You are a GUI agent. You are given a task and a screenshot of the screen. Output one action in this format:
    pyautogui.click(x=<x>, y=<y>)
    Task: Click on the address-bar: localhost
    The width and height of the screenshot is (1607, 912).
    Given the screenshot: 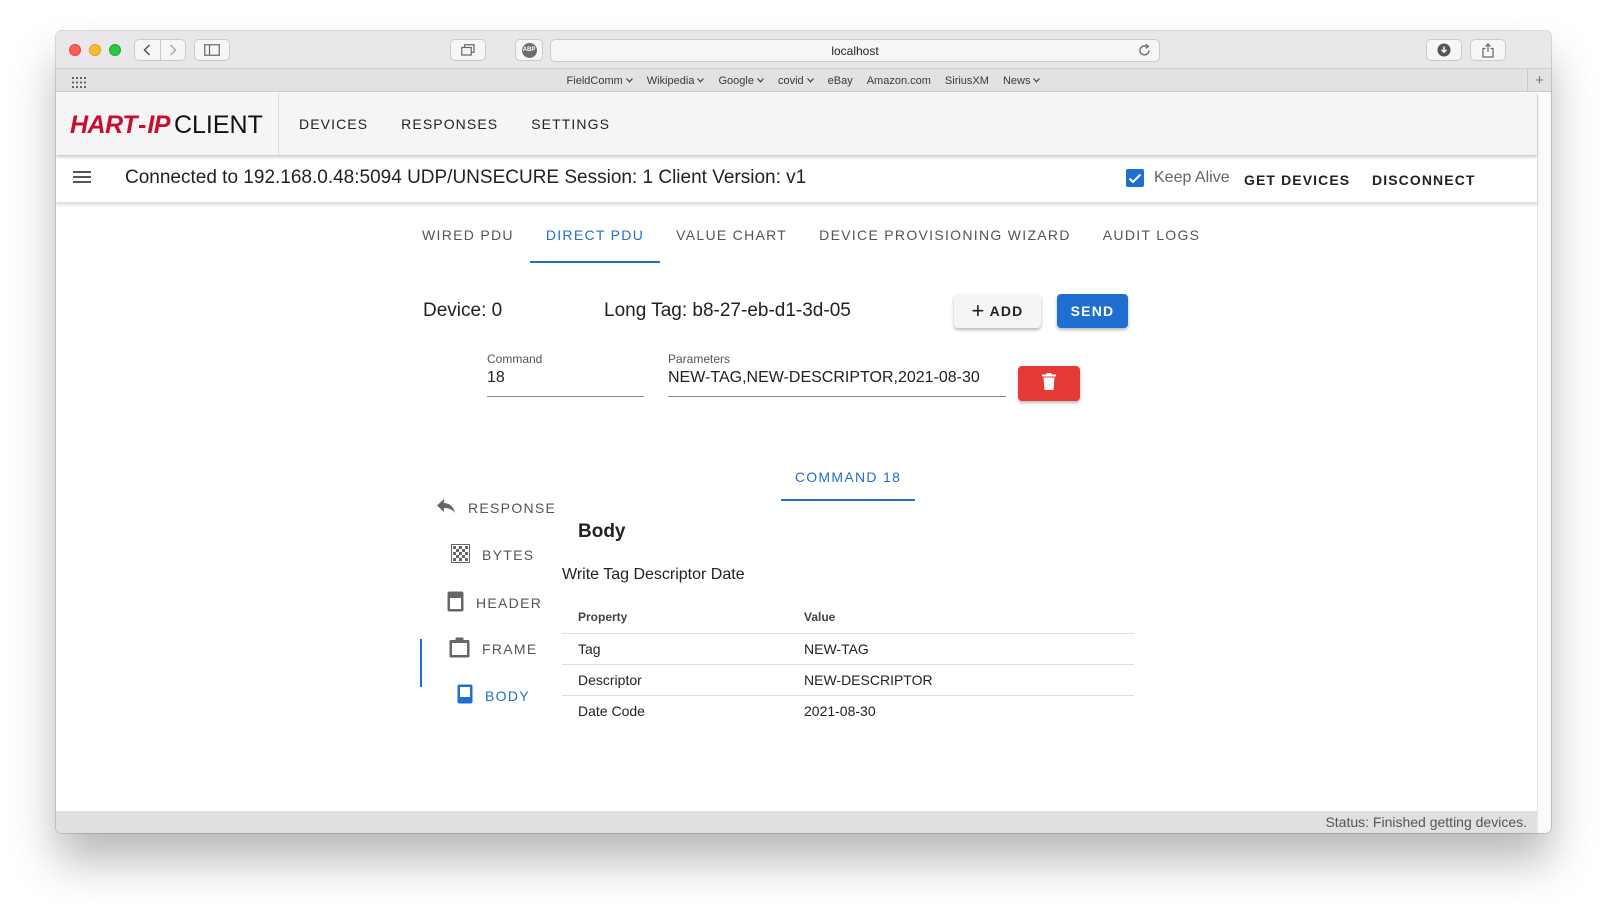 What is the action you would take?
    pyautogui.click(x=855, y=50)
    